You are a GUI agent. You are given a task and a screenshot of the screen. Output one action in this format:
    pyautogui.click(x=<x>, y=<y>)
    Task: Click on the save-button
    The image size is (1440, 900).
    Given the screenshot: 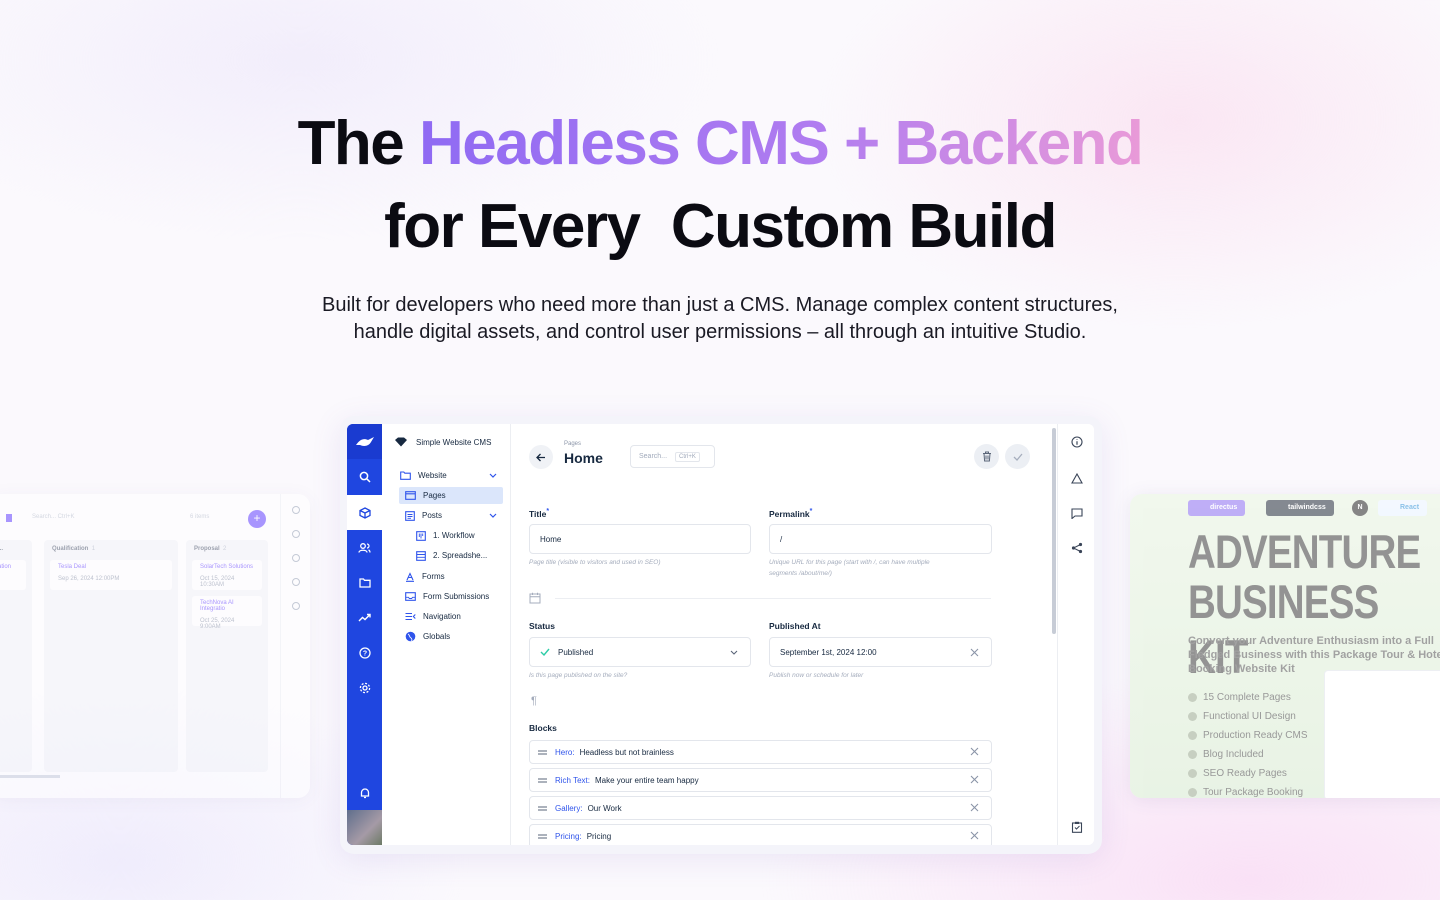 What is the action you would take?
    pyautogui.click(x=1017, y=456)
    